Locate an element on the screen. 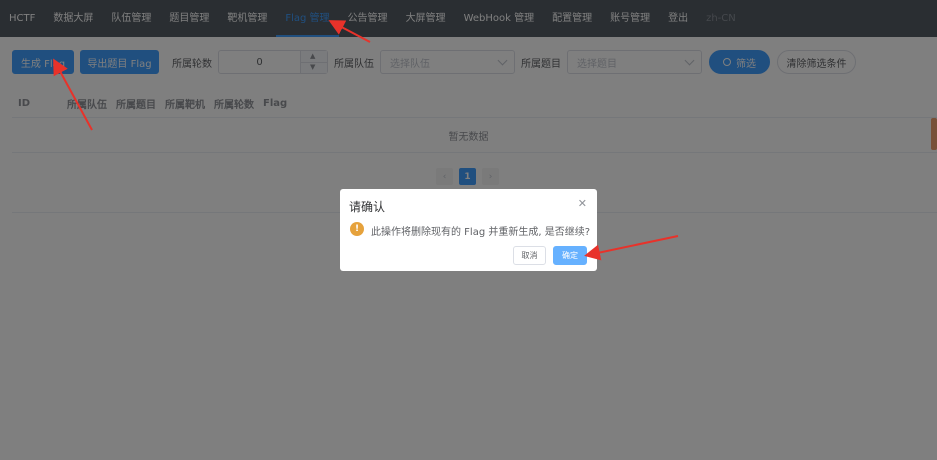 The image size is (937, 460). confirm-button: 确定 is located at coordinates (570, 255).